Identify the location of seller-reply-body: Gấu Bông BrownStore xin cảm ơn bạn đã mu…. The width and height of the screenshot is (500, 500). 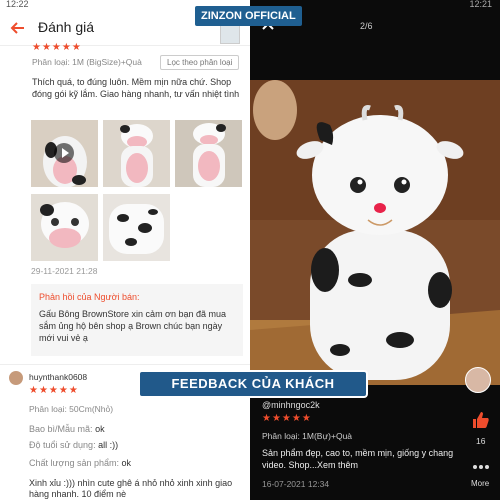
(133, 326).